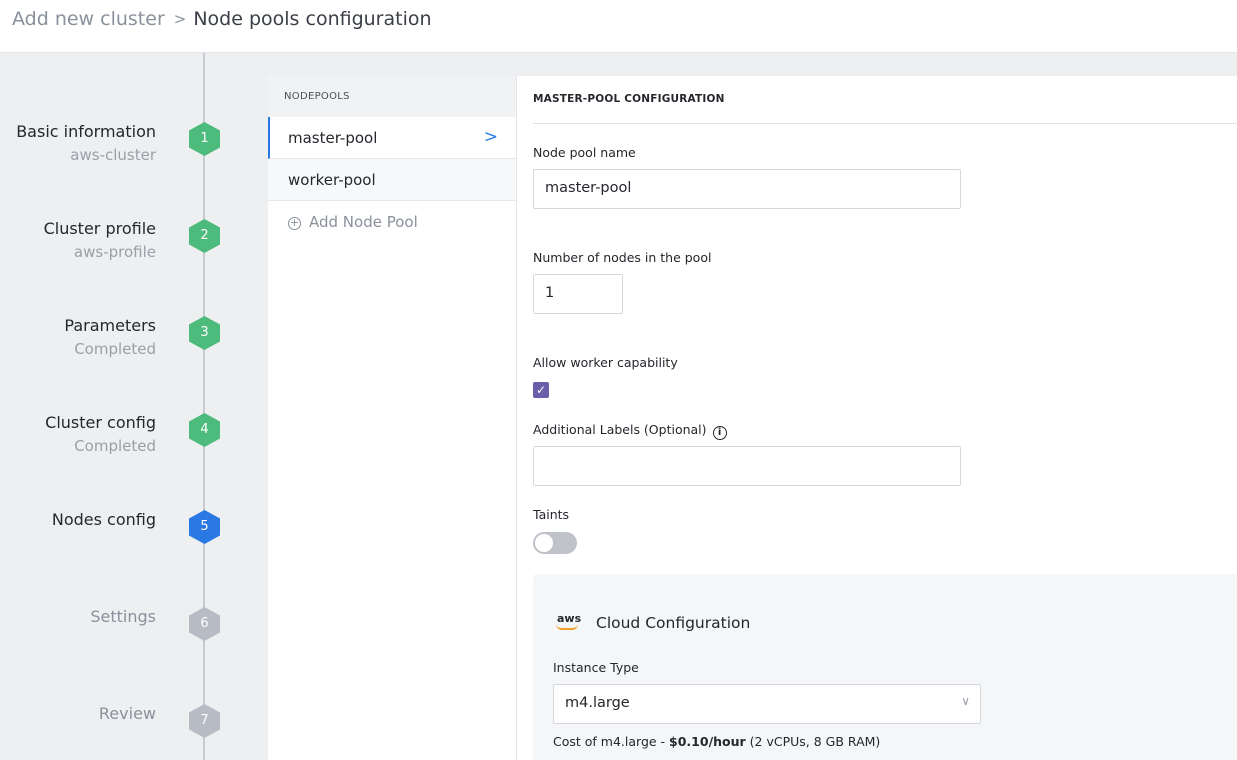 Image resolution: width=1237 pixels, height=760 pixels. Describe the element at coordinates (490, 137) in the screenshot. I see `chevron-right-icon: >` at that location.